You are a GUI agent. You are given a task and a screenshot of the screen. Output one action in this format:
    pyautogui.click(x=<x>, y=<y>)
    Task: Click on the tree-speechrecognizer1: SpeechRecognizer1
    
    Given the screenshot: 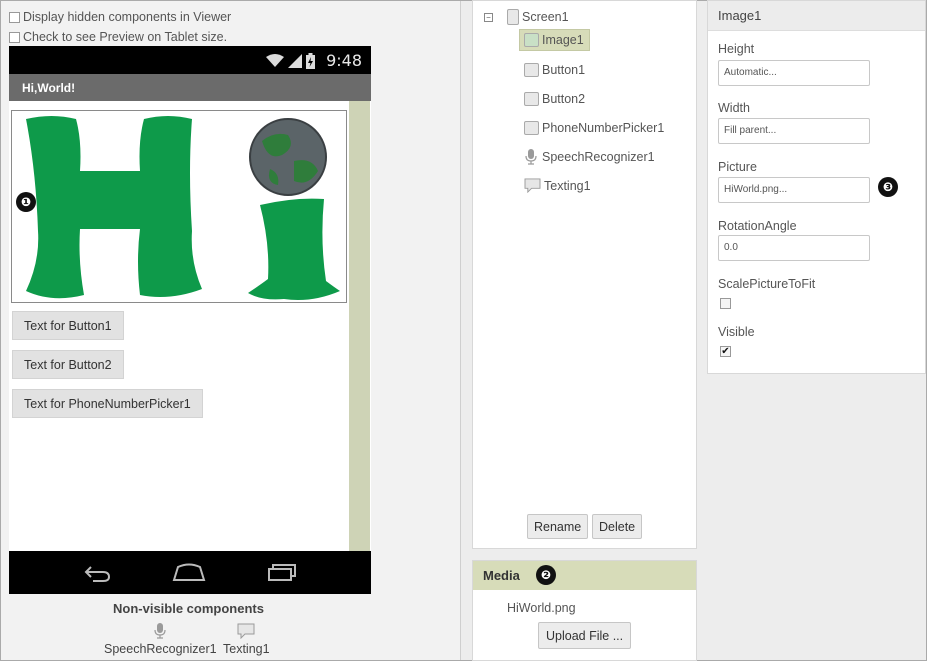 What is the action you would take?
    pyautogui.click(x=589, y=157)
    